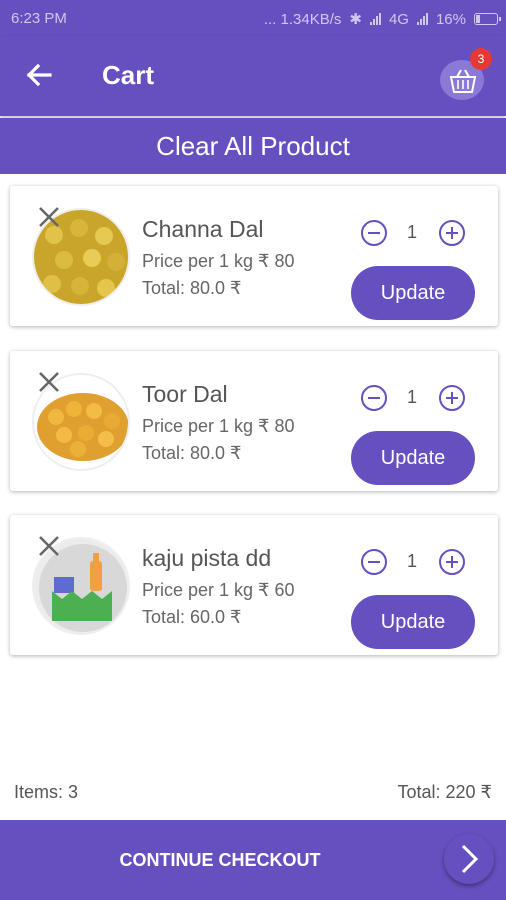 The width and height of the screenshot is (506, 900). What do you see at coordinates (203, 229) in the screenshot?
I see `product-name: Channa Dal` at bounding box center [203, 229].